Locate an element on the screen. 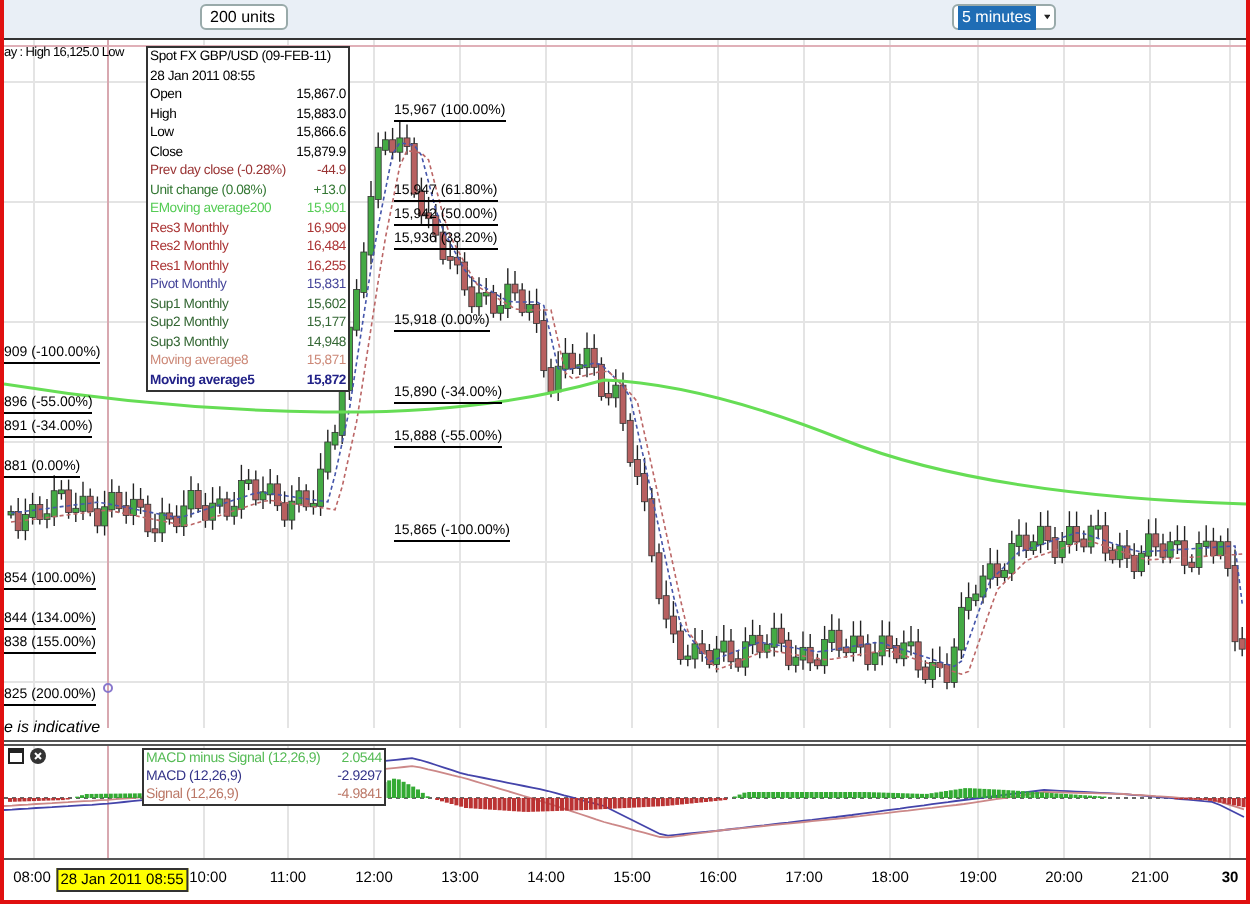  indicative-notice: e is indicative is located at coordinates (52, 727).